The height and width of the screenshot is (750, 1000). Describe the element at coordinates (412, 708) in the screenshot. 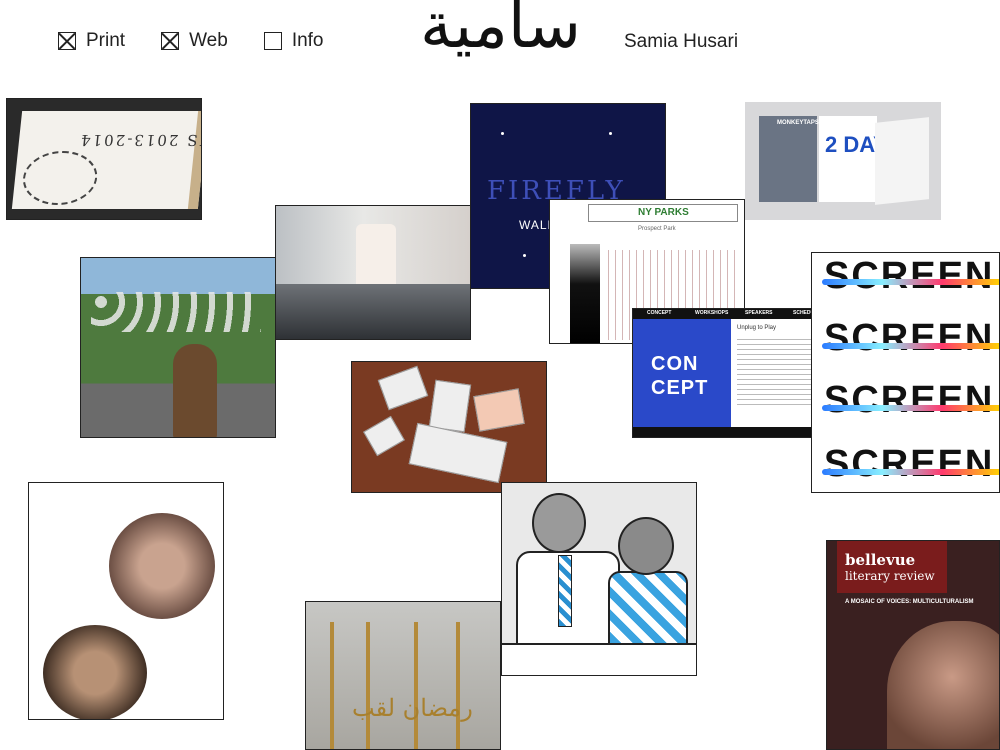

I see `arabic-sign-text: رمضان لقب` at that location.